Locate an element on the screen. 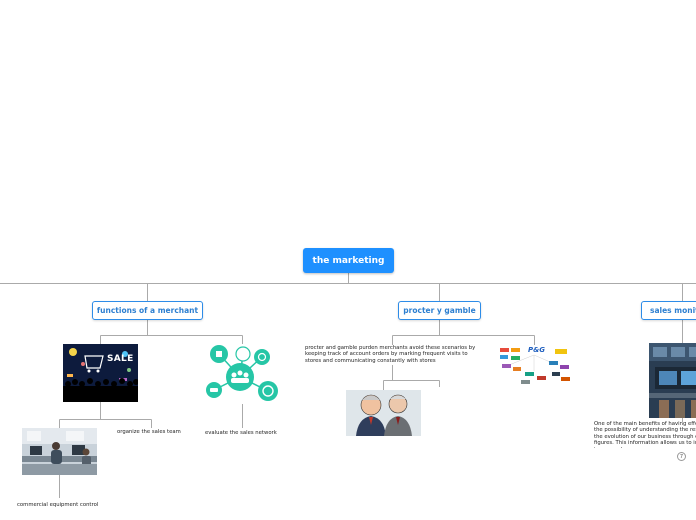 This screenshot has width=696, height=520. topic-procter-y-gamble: procter y gamble is located at coordinates (439, 310).